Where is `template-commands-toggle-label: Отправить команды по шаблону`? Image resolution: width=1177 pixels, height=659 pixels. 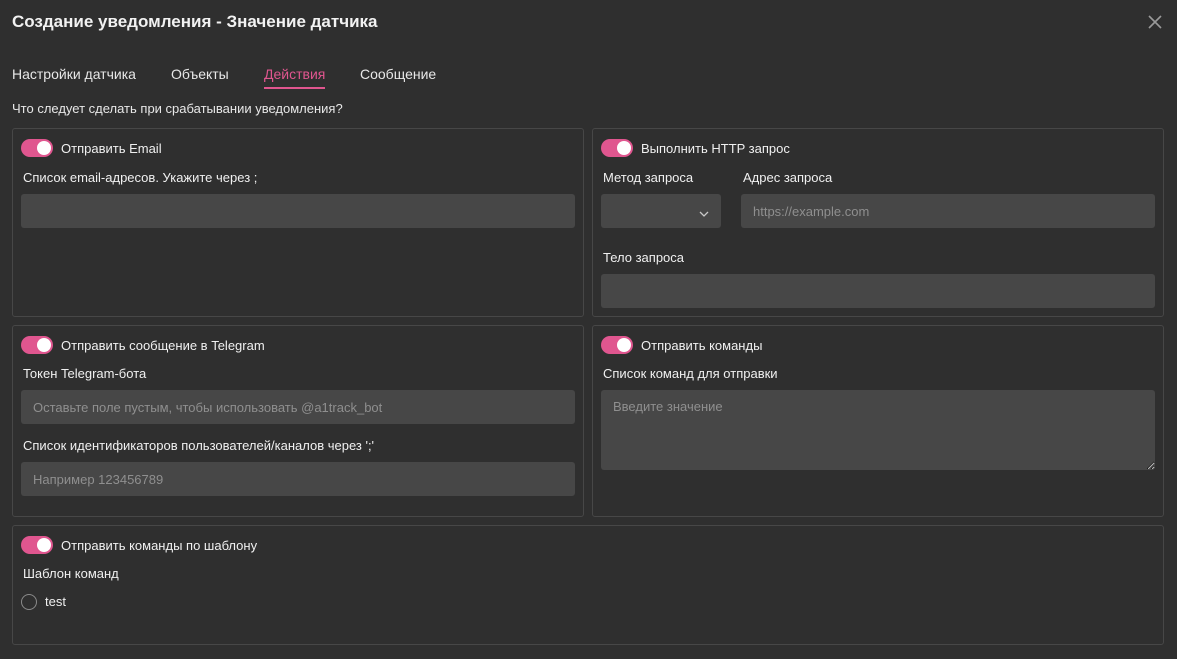 template-commands-toggle-label: Отправить команды по шаблону is located at coordinates (159, 545).